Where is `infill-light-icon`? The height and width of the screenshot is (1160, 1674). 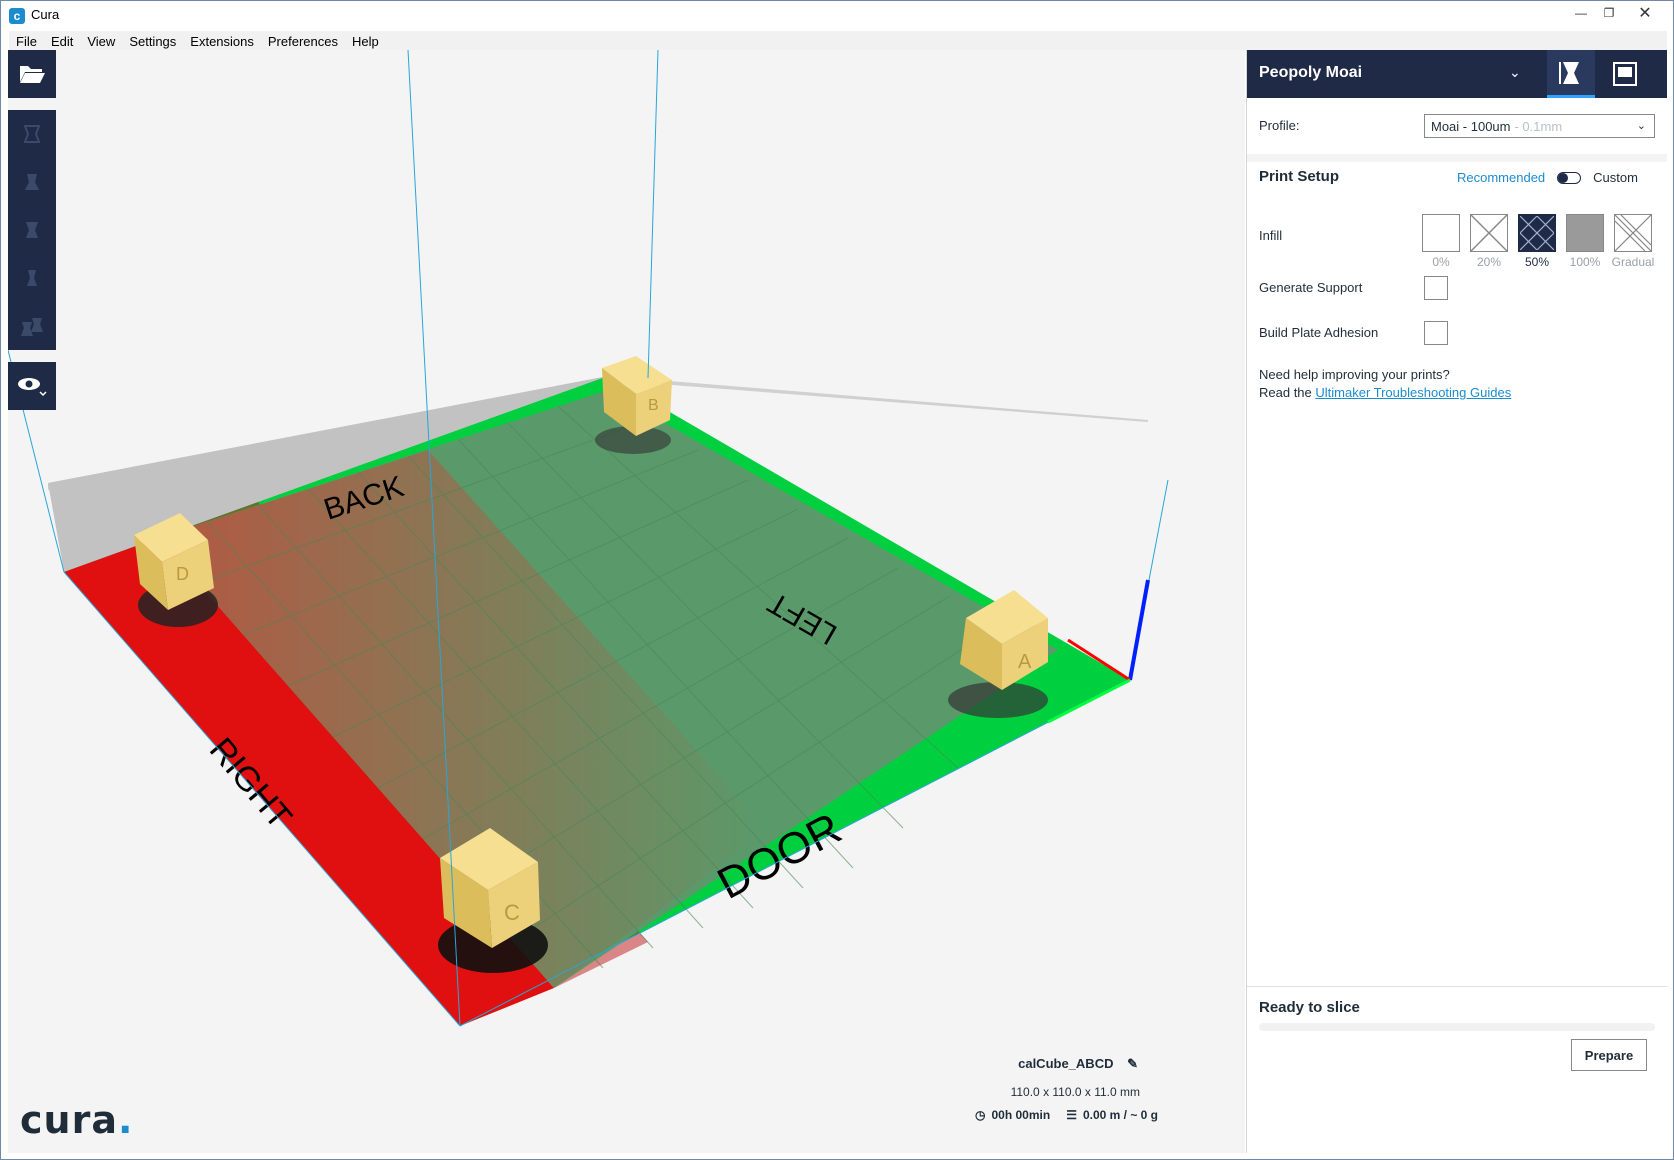 infill-light-icon is located at coordinates (1489, 233).